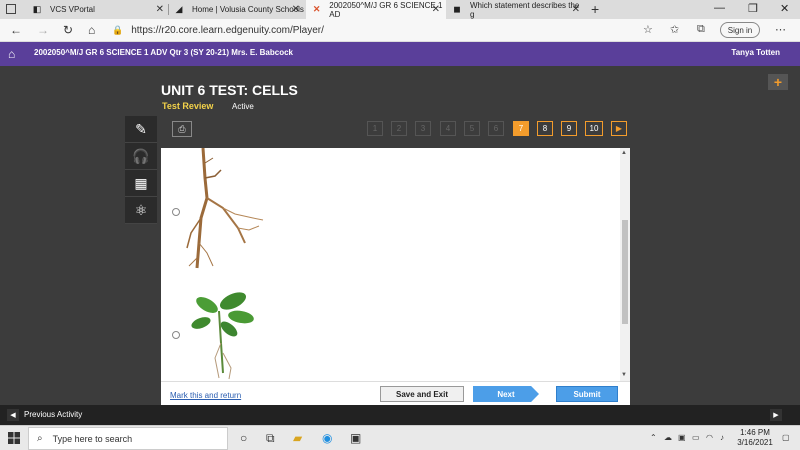 The width and height of the screenshot is (800, 450). I want to click on monitor-icon: ▭, so click(696, 437).